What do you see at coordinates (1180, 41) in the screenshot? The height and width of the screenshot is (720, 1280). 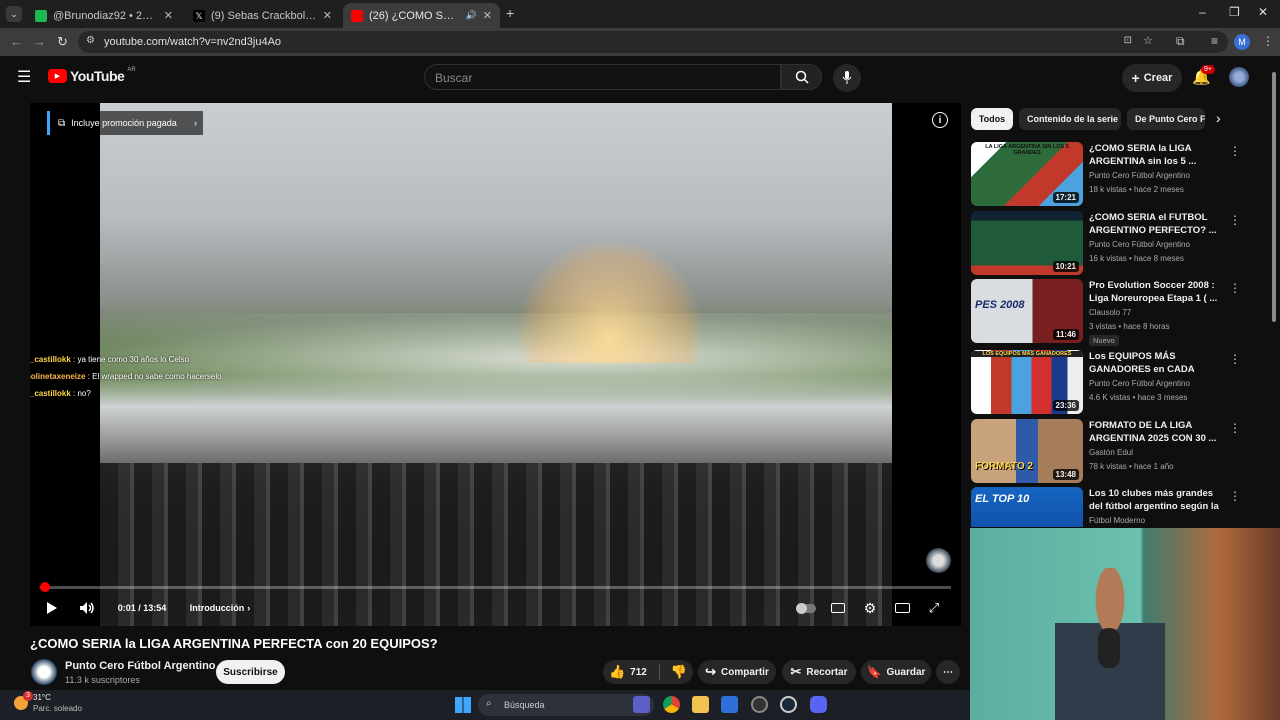 I see `extensions-icon: ⧉` at bounding box center [1180, 41].